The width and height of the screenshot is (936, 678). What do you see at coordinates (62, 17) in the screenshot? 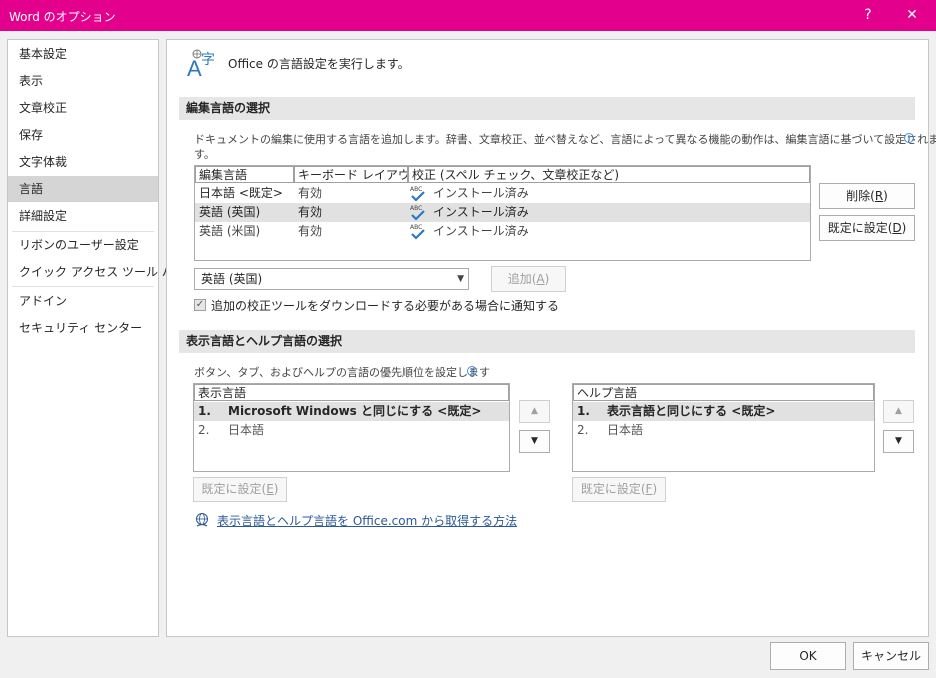
I see `window-title: Word のオプション` at bounding box center [62, 17].